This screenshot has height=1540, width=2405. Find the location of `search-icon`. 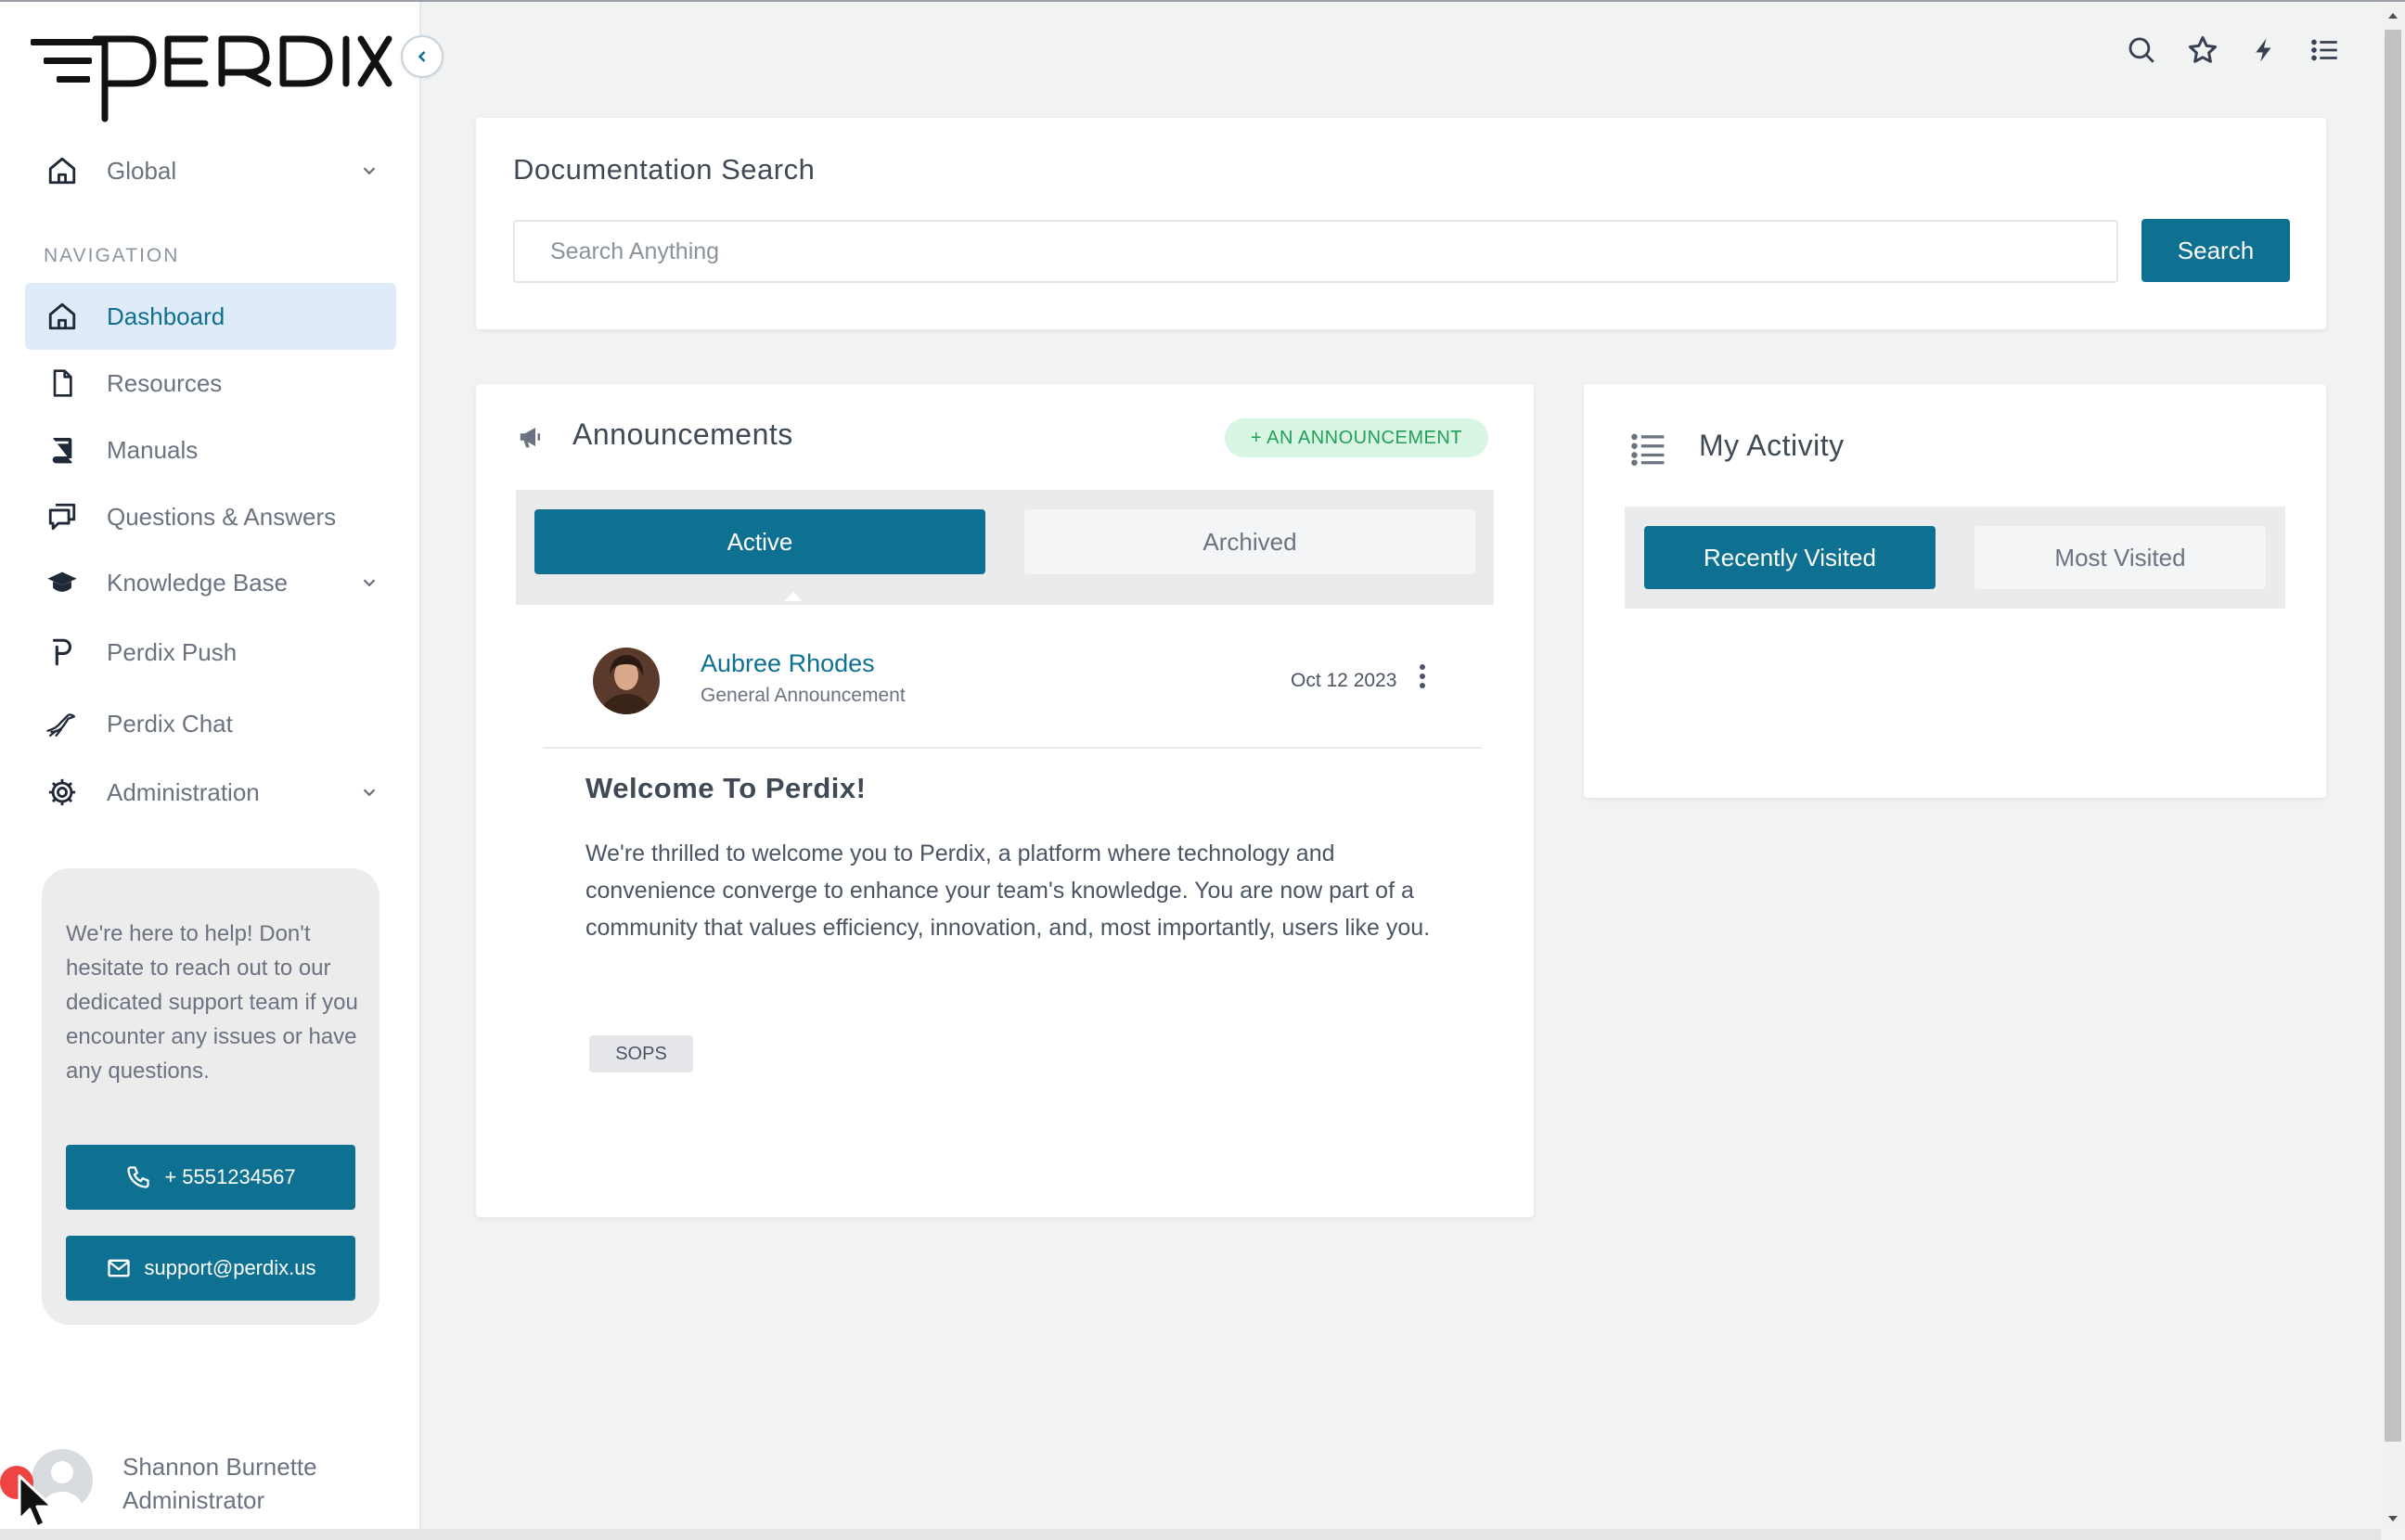

search-icon is located at coordinates (2142, 50).